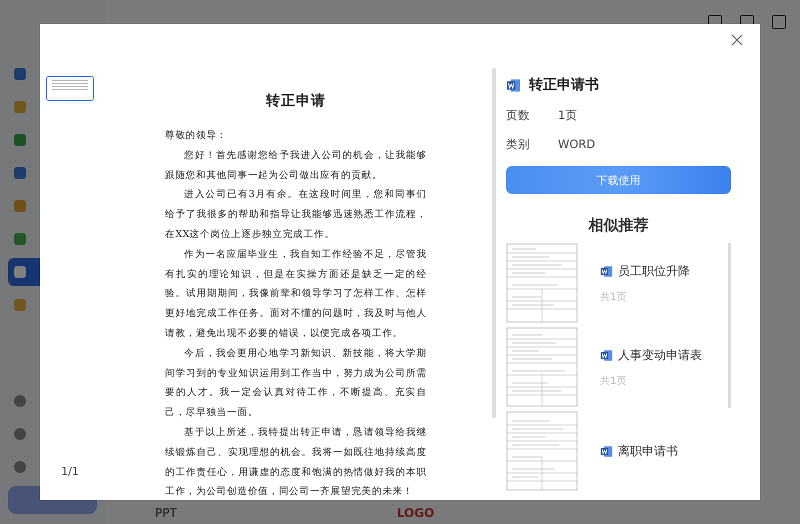 This screenshot has height=524, width=800. Describe the element at coordinates (568, 115) in the screenshot. I see `meta-value: 1页` at that location.